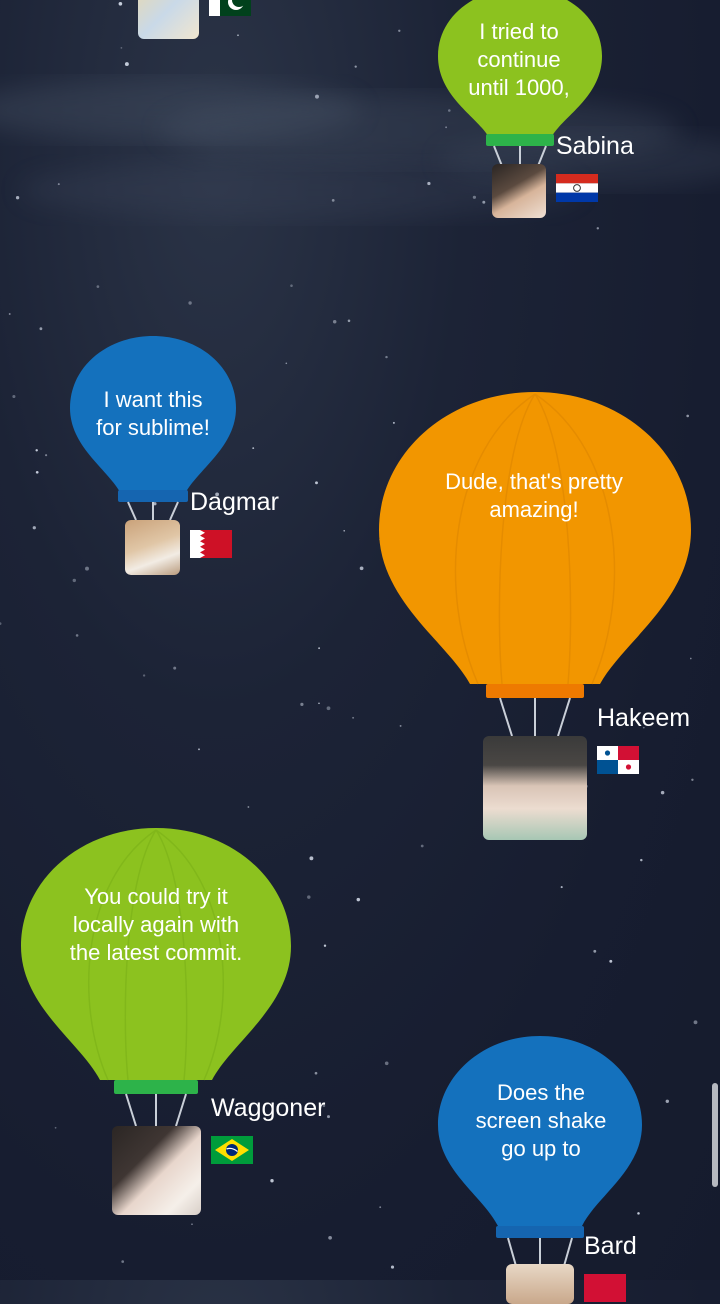  What do you see at coordinates (190, 458) in the screenshot?
I see `message-balloon-2: I want this for sublime! Dagmar` at bounding box center [190, 458].